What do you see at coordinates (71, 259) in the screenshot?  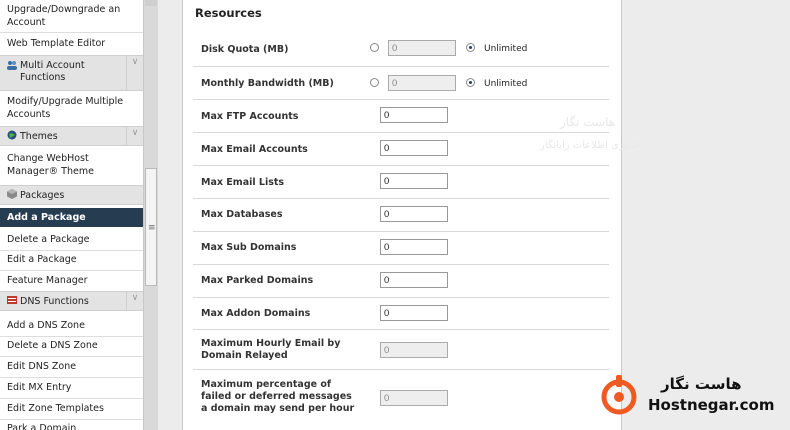 I see `sidebar-item-edit-package: Edit a Package` at bounding box center [71, 259].